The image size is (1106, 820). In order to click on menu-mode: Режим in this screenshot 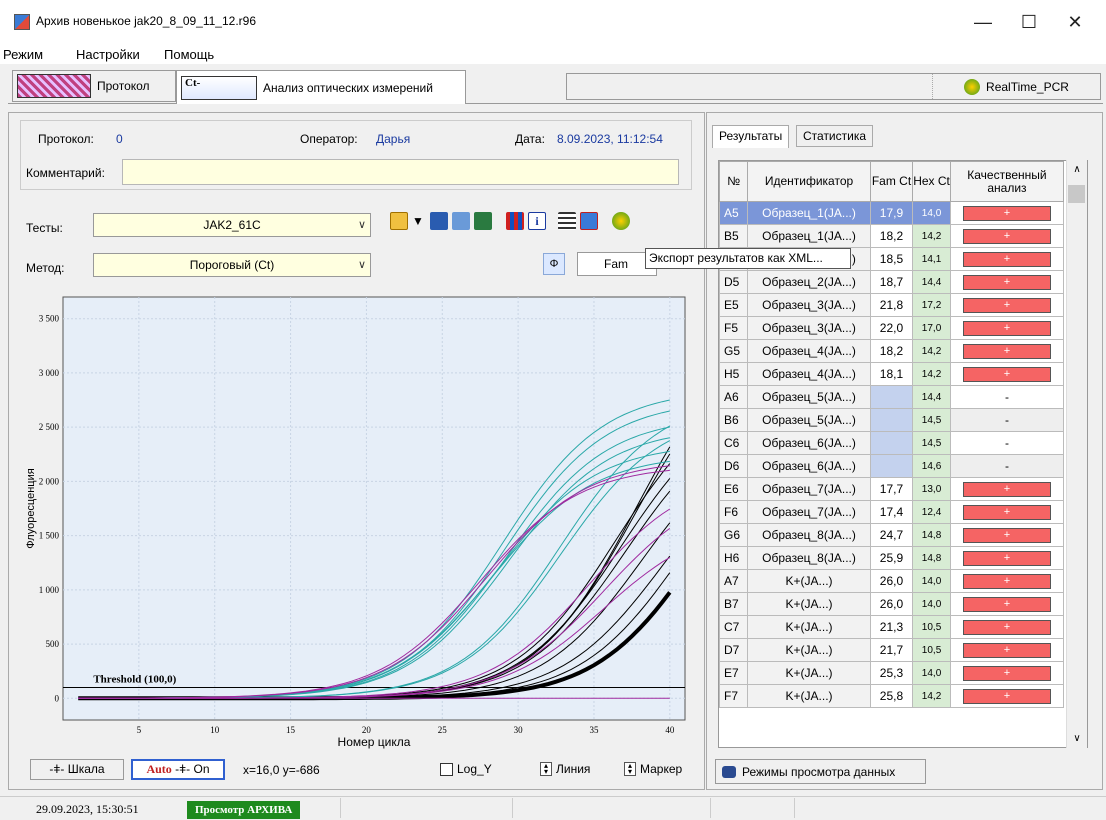, I will do `click(23, 54)`.